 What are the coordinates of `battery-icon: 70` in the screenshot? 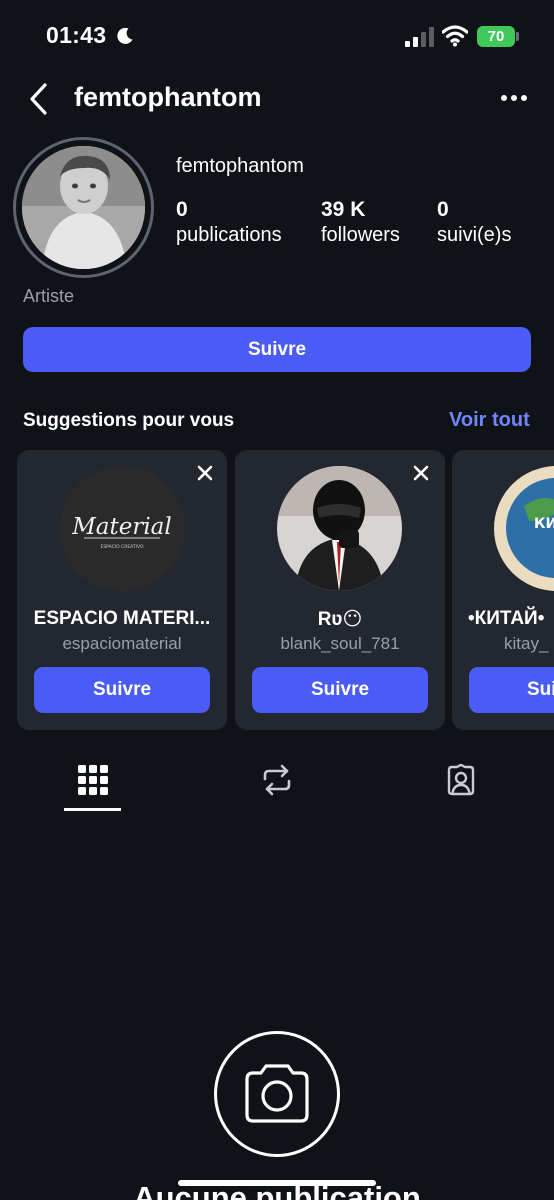 It's located at (496, 36).